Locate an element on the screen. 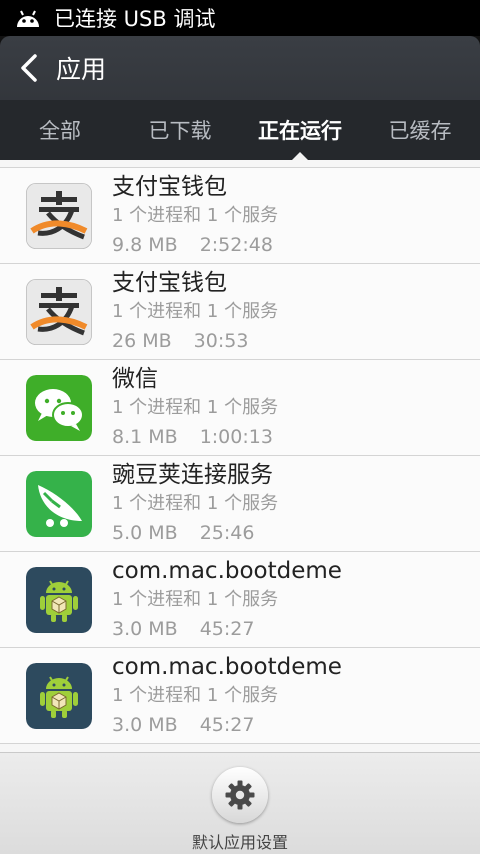 This screenshot has height=854, width=480. chevron-left-icon is located at coordinates (29, 68).